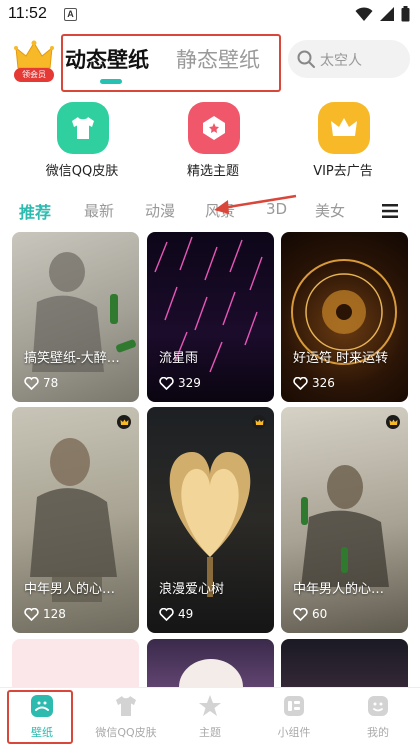 Image resolution: width=420 pixels, height=747 pixels. I want to click on tab-latest: 最新, so click(99, 210).